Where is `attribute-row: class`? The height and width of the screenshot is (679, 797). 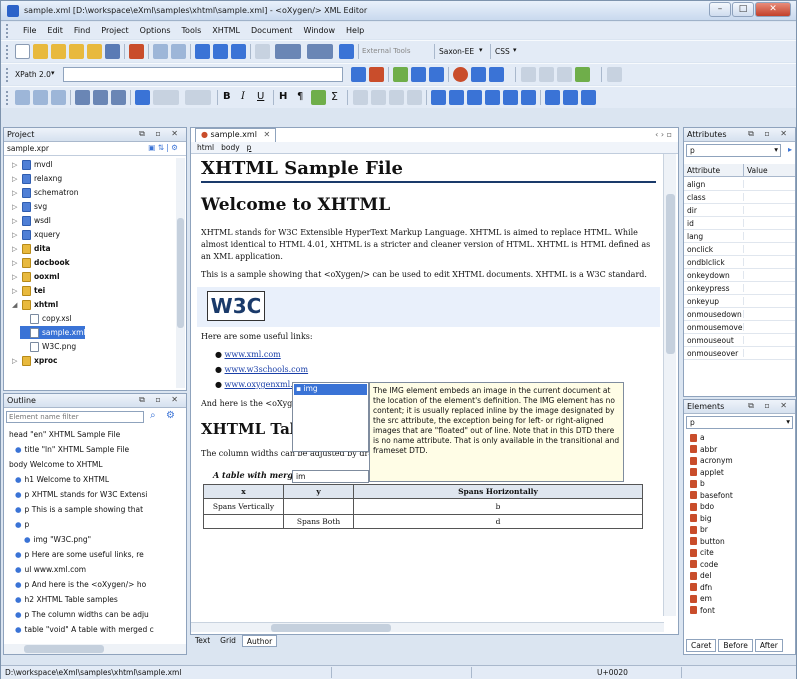
attribute-row: class is located at coordinates (739, 197).